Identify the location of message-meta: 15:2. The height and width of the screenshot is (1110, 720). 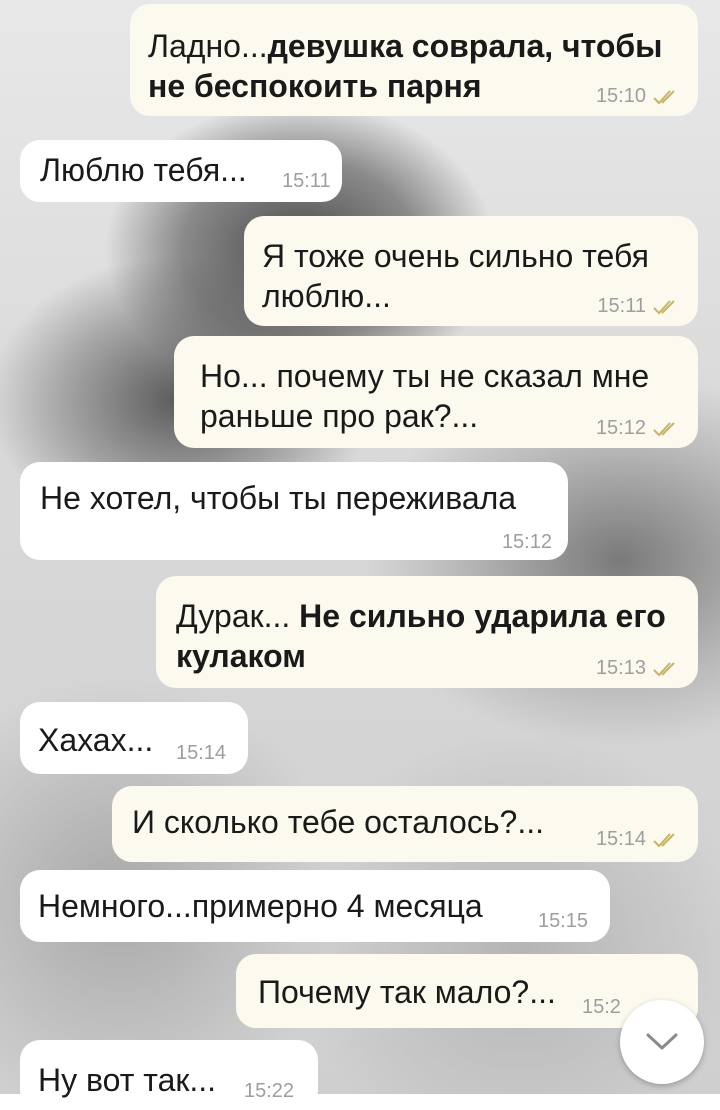
(601, 1007).